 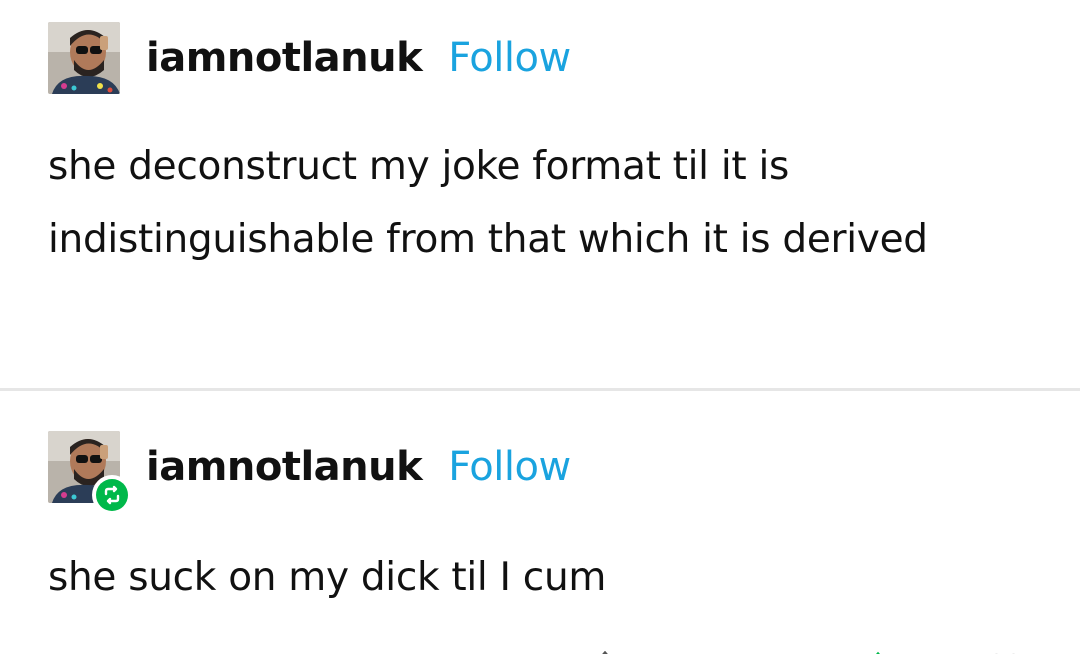 I want to click on user-avatar-icon, so click(x=84, y=58).